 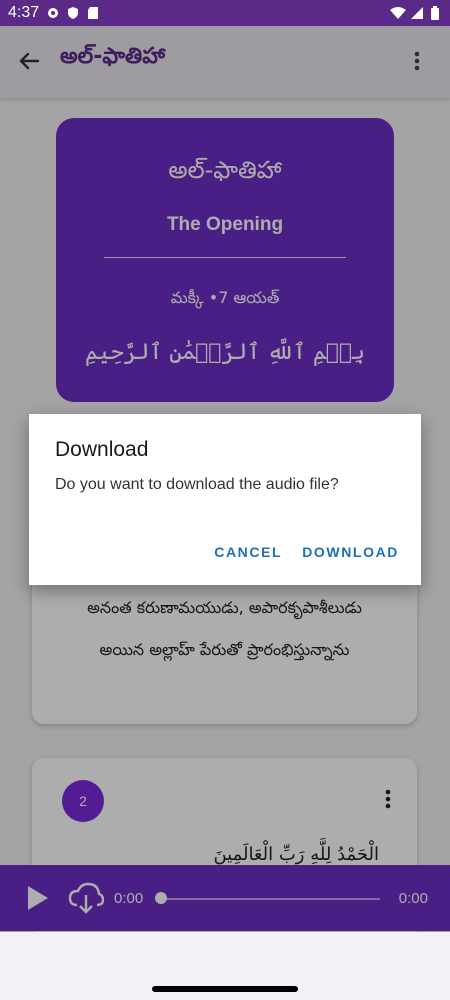 What do you see at coordinates (93, 12) in the screenshot?
I see `sd-card-icon` at bounding box center [93, 12].